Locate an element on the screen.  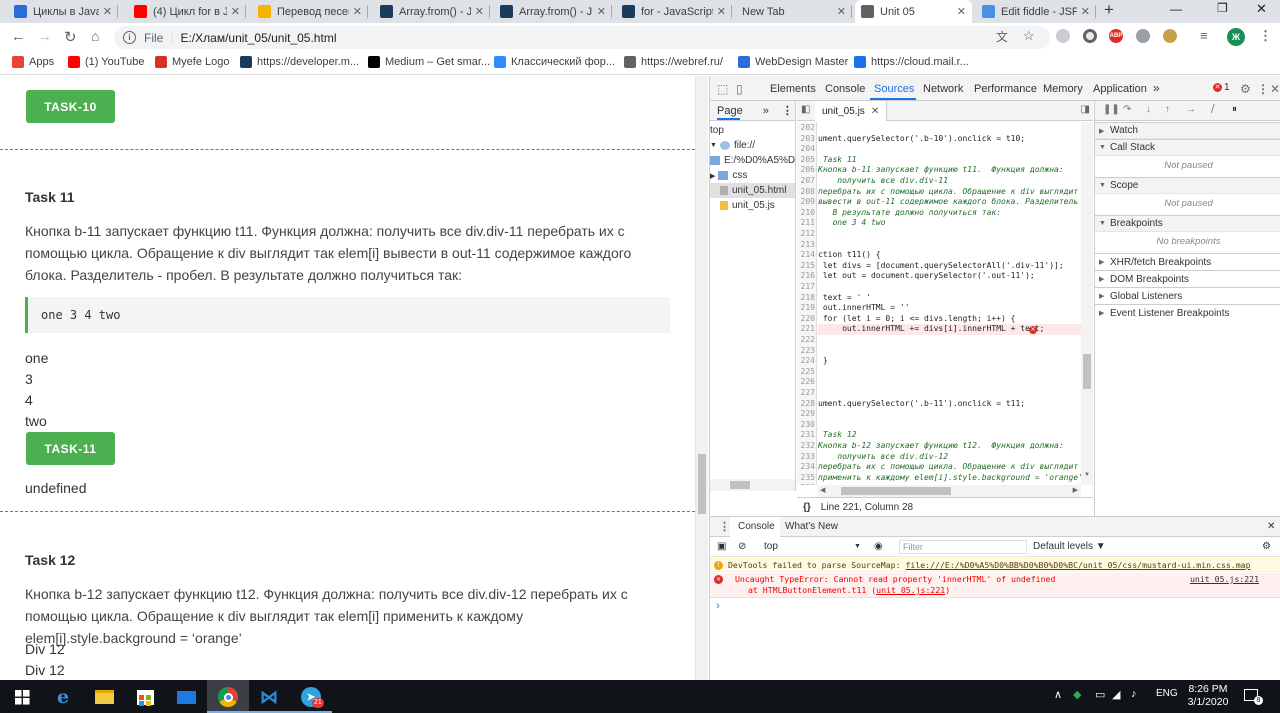
step-into-icon: ↓ is located at coordinates (1148, 109).